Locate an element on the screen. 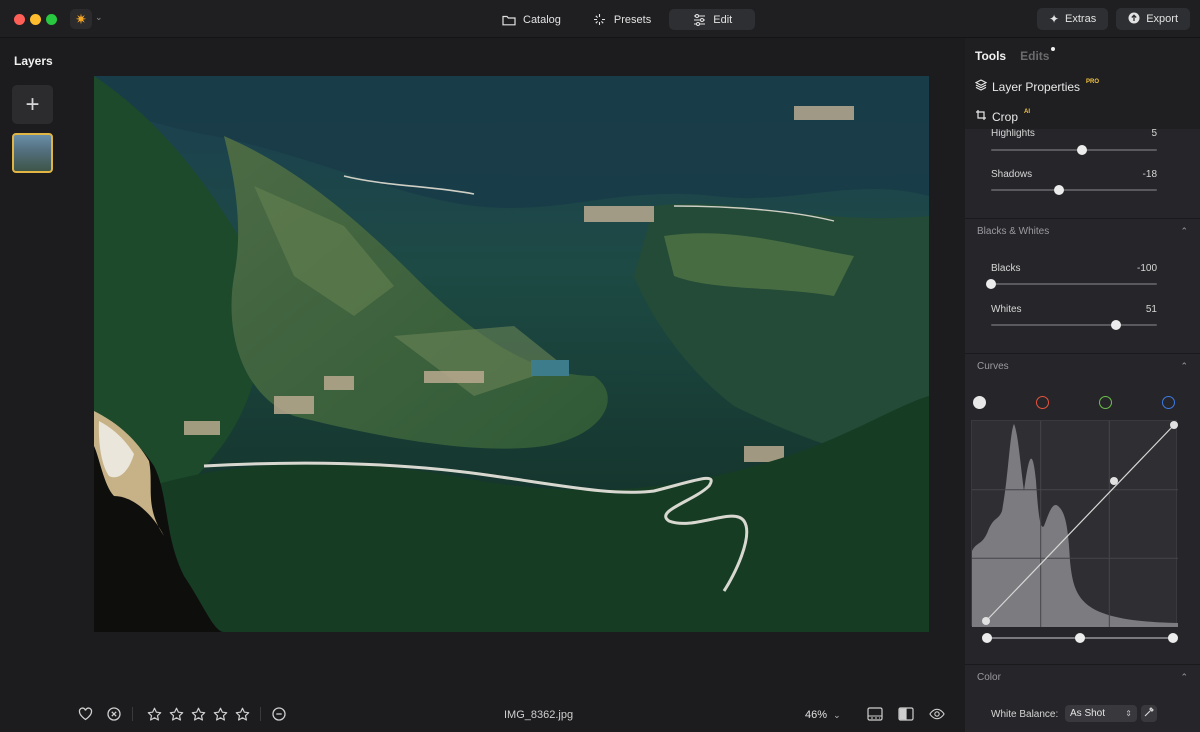  extras-button: ✦ Extras is located at coordinates (1072, 19).